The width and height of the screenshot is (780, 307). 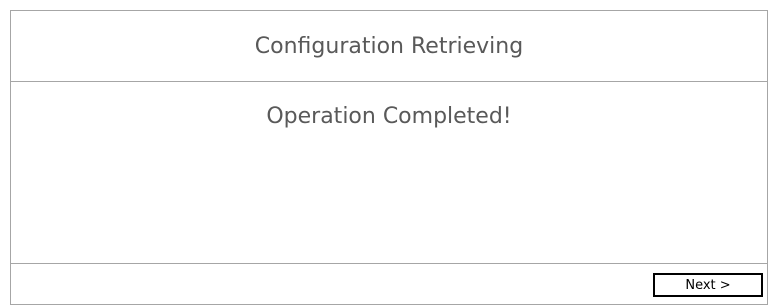 I want to click on status-message: Operation Completed!, so click(x=389, y=116).